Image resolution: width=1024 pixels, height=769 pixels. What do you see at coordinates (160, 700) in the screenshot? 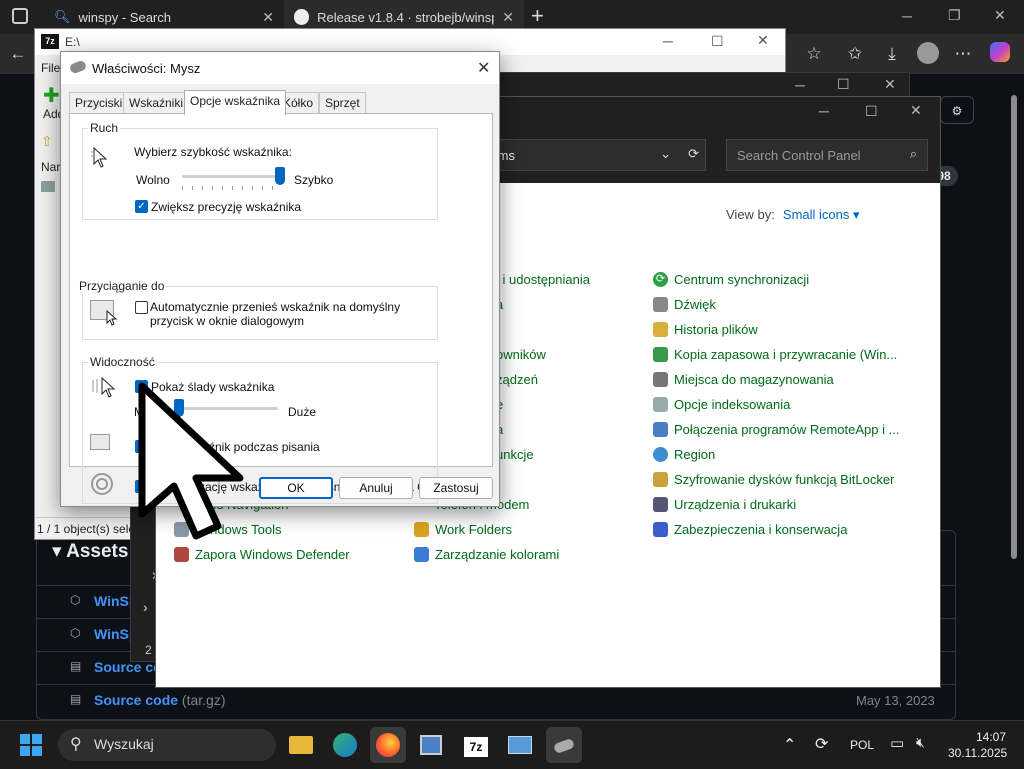
I see `asset-link: Source code (tar.gz)` at bounding box center [160, 700].